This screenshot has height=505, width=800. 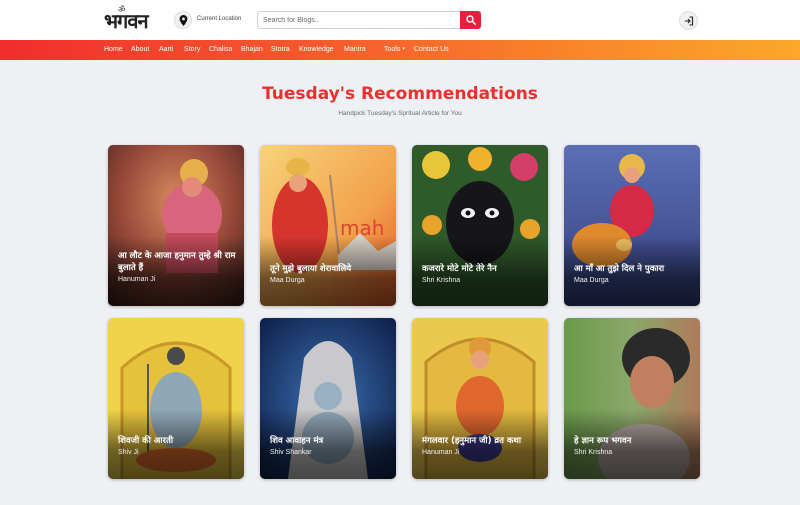 I want to click on nav-stotra: Stotra, so click(x=280, y=49).